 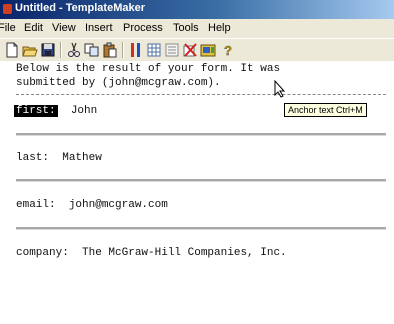 I want to click on field-row: company: The McGraw-Hill Companies, Inc., so click(x=151, y=253).